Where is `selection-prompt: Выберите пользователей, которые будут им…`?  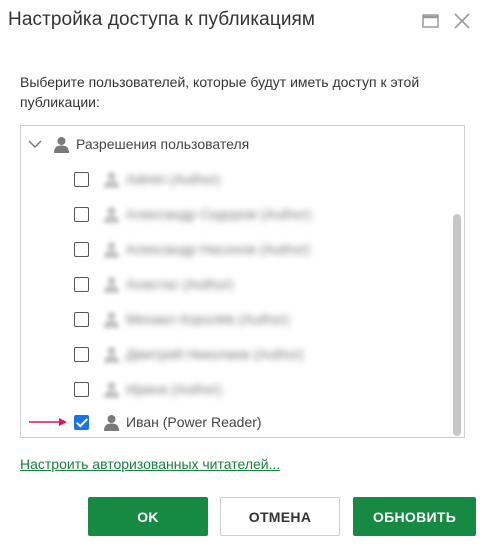
selection-prompt: Выберите пользователей, которые будут им… is located at coordinates (220, 92).